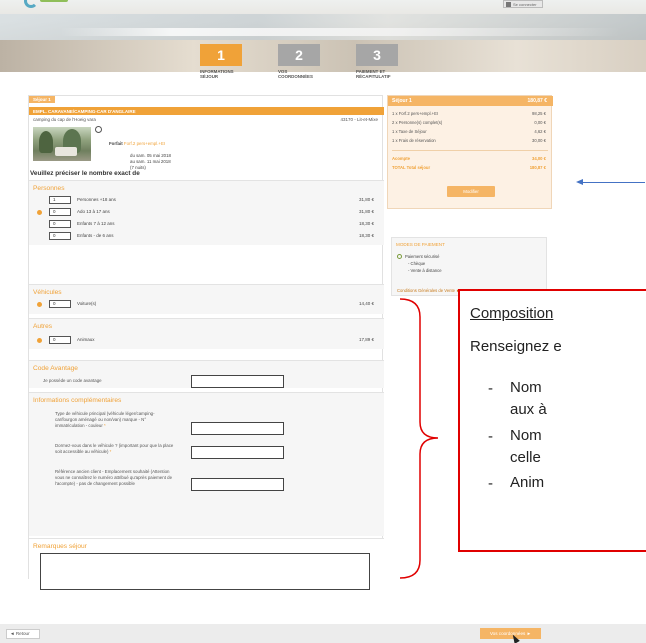 The width and height of the screenshot is (646, 643). I want to click on payment-sub: - Chèque, so click(417, 263).